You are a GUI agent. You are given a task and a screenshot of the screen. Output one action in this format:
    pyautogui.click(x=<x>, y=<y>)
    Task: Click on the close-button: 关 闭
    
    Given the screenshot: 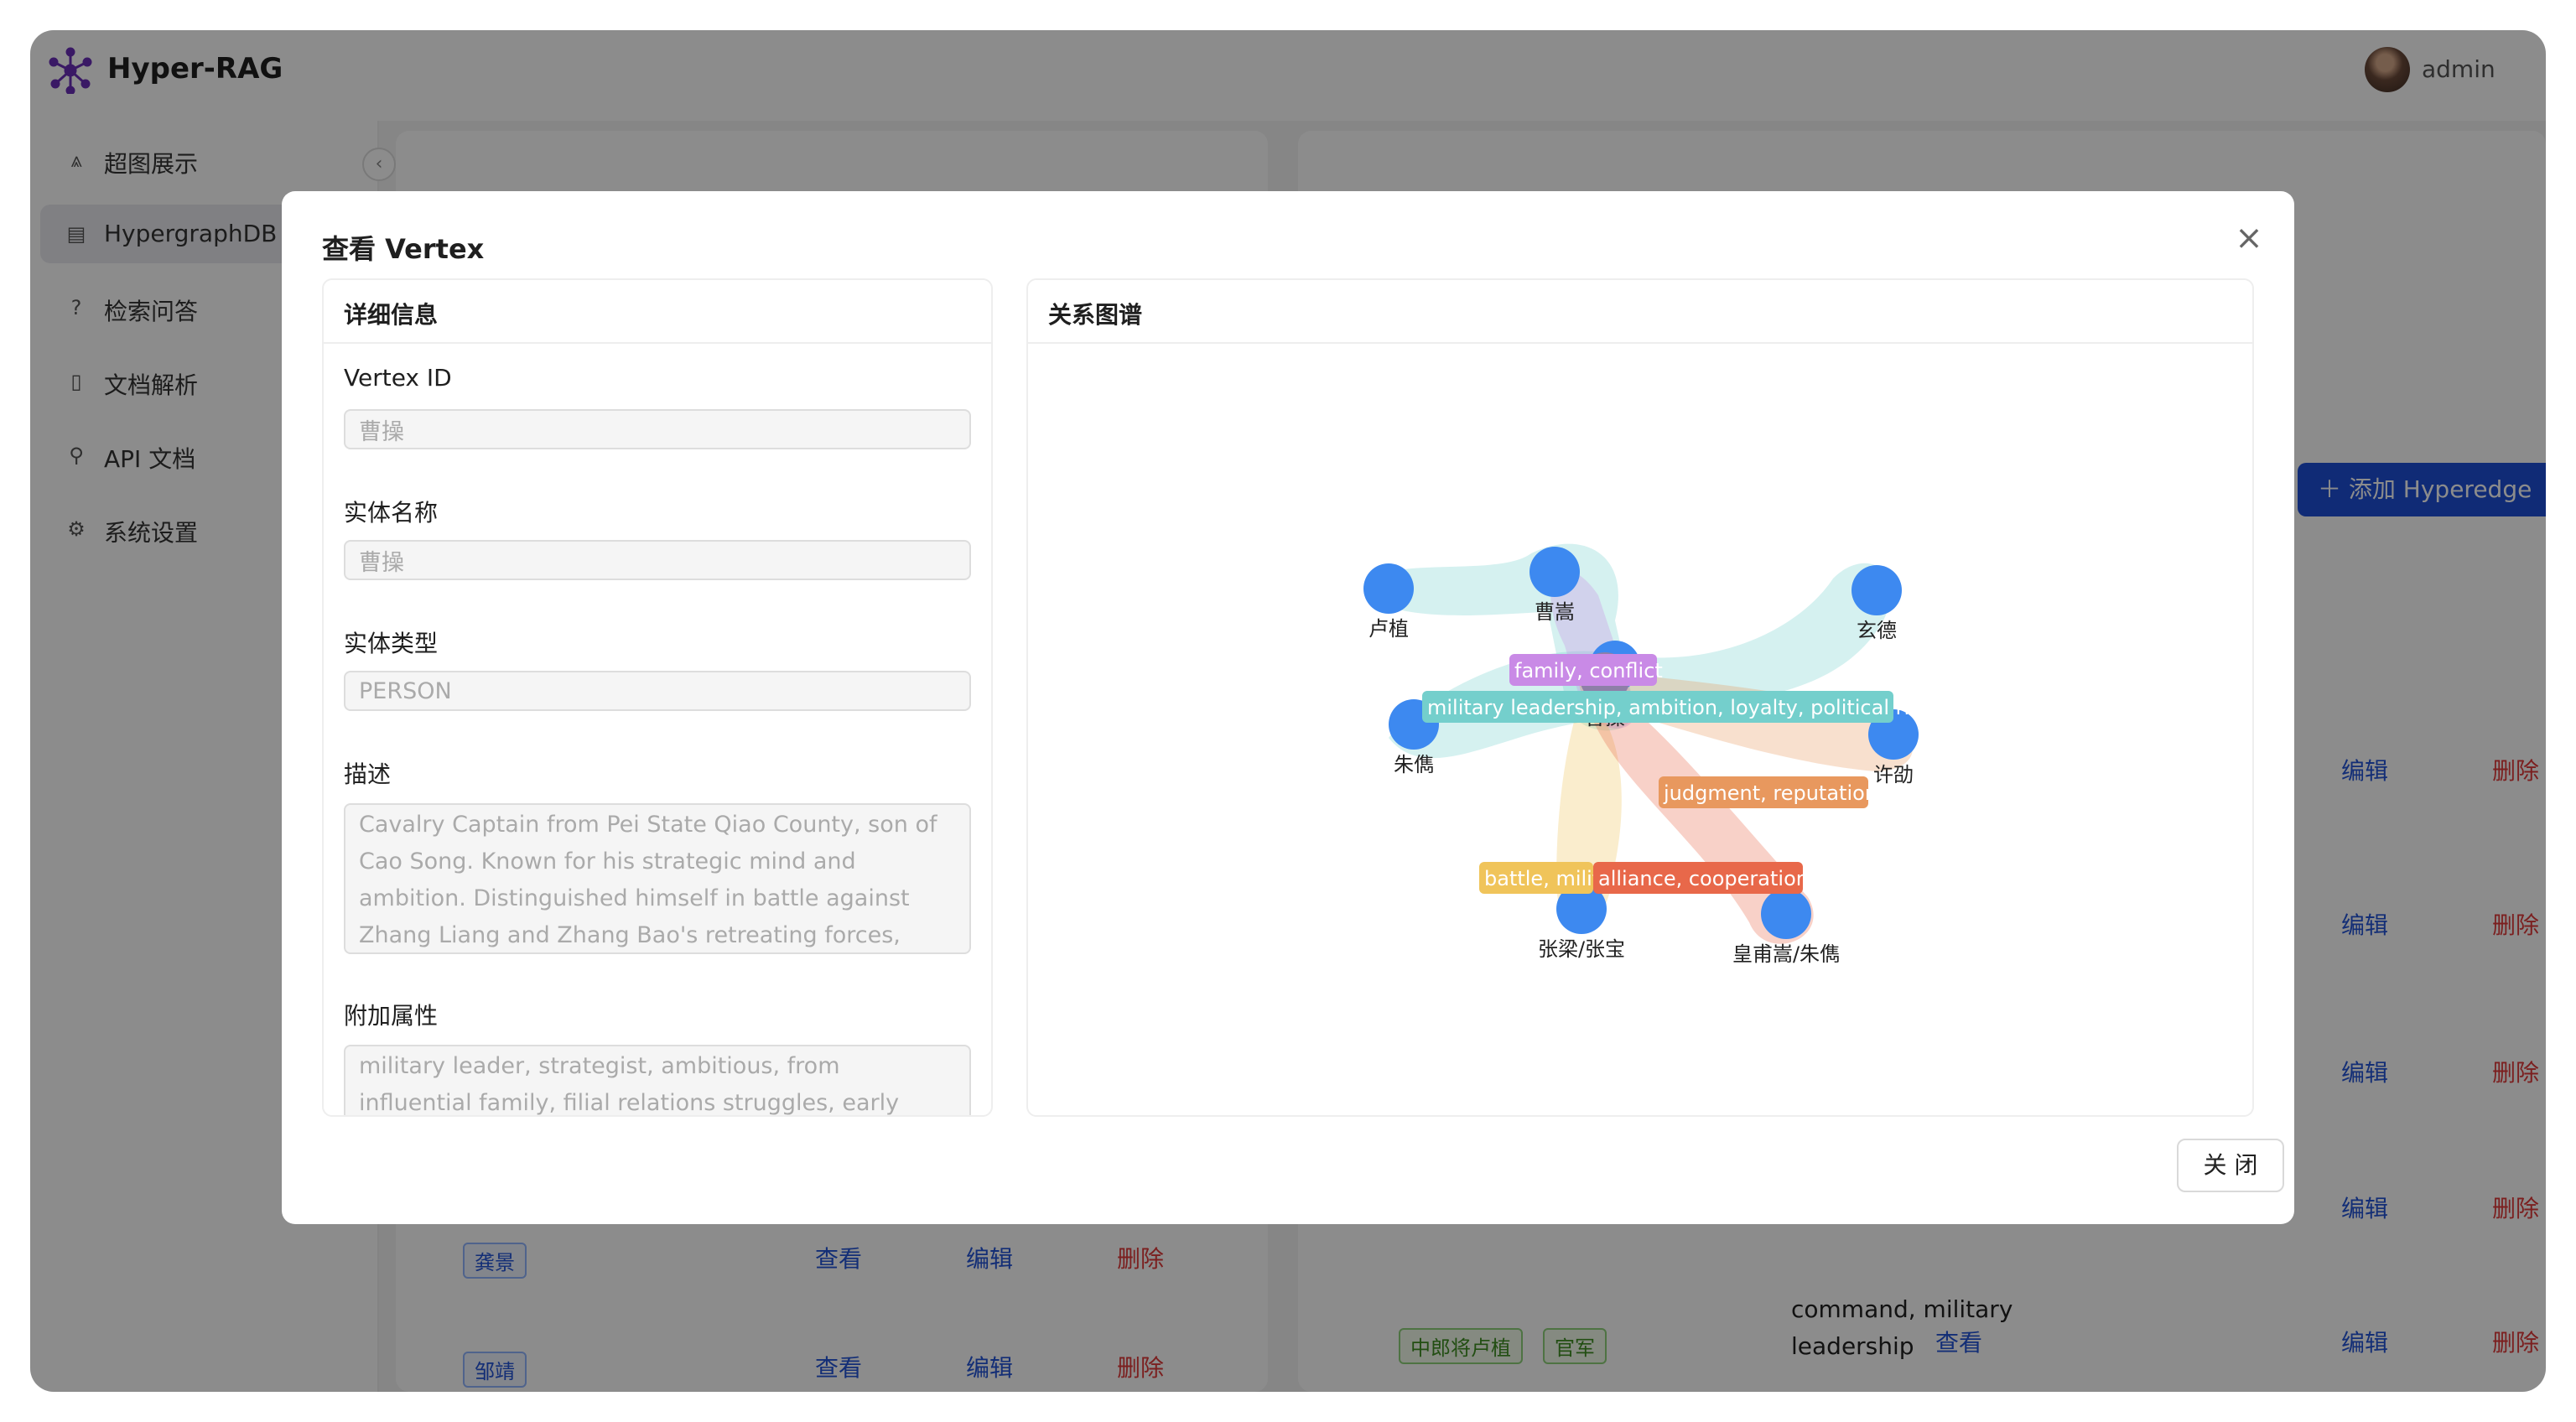 What is the action you would take?
    pyautogui.click(x=2230, y=1165)
    